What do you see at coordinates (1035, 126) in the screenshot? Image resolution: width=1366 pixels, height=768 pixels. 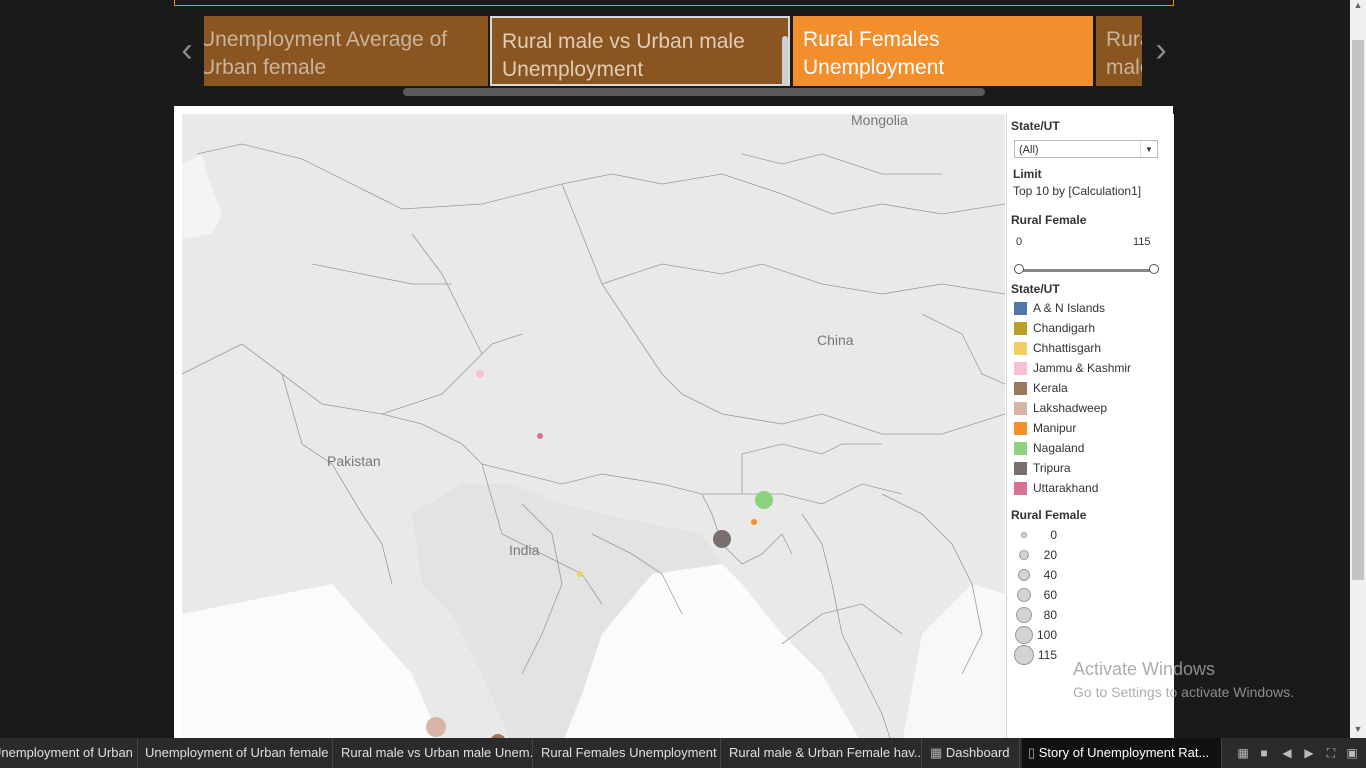 I see `state-filter-title: State/UT` at bounding box center [1035, 126].